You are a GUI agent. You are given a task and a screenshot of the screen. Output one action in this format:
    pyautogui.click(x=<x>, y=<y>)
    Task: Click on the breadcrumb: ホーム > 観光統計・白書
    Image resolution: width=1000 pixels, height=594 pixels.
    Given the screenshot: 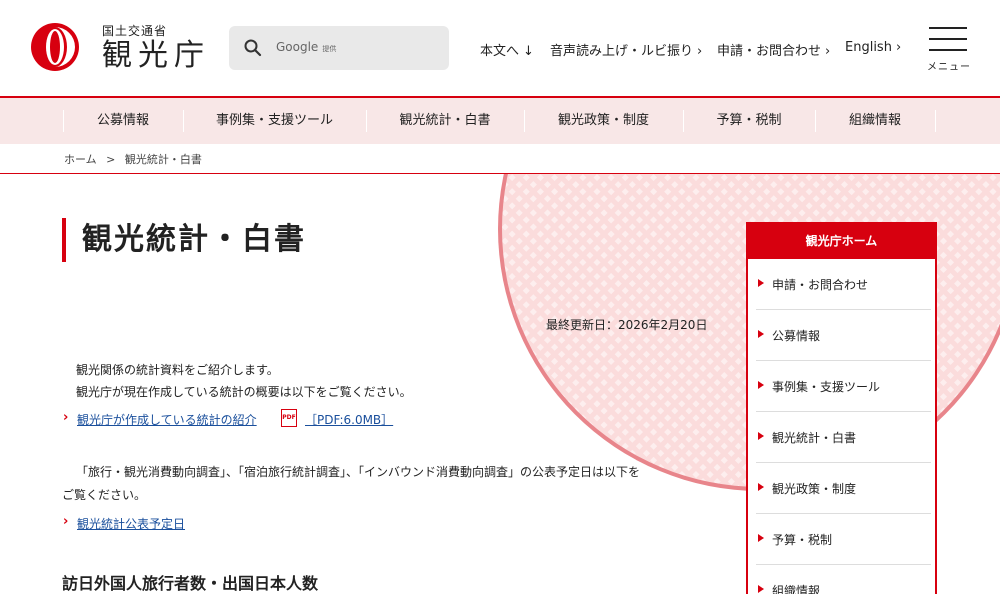 What is the action you would take?
    pyautogui.click(x=136, y=159)
    